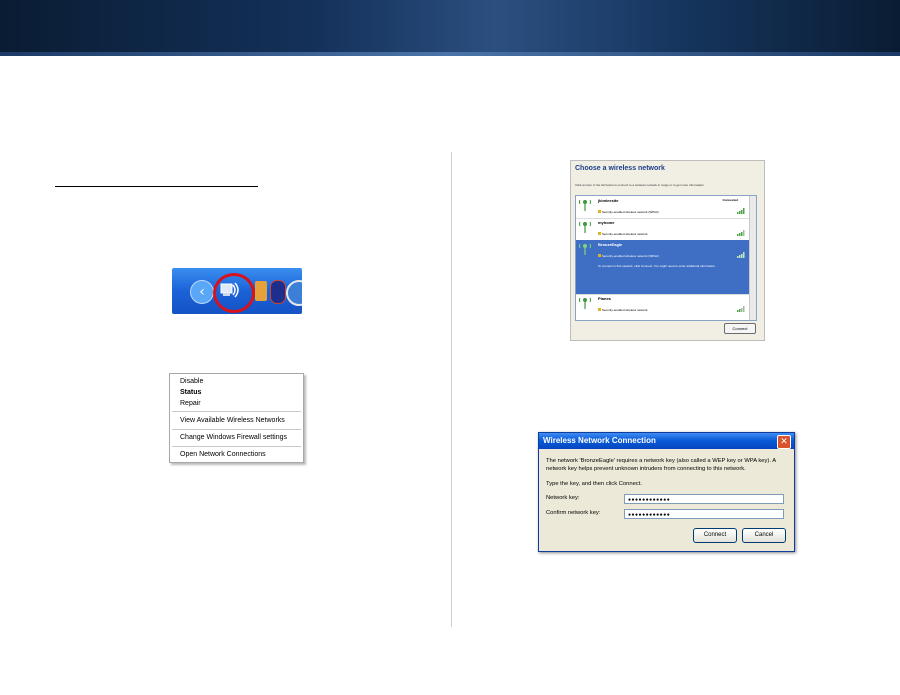  Describe the element at coordinates (740, 328) in the screenshot. I see `connect-button: Connect` at that location.